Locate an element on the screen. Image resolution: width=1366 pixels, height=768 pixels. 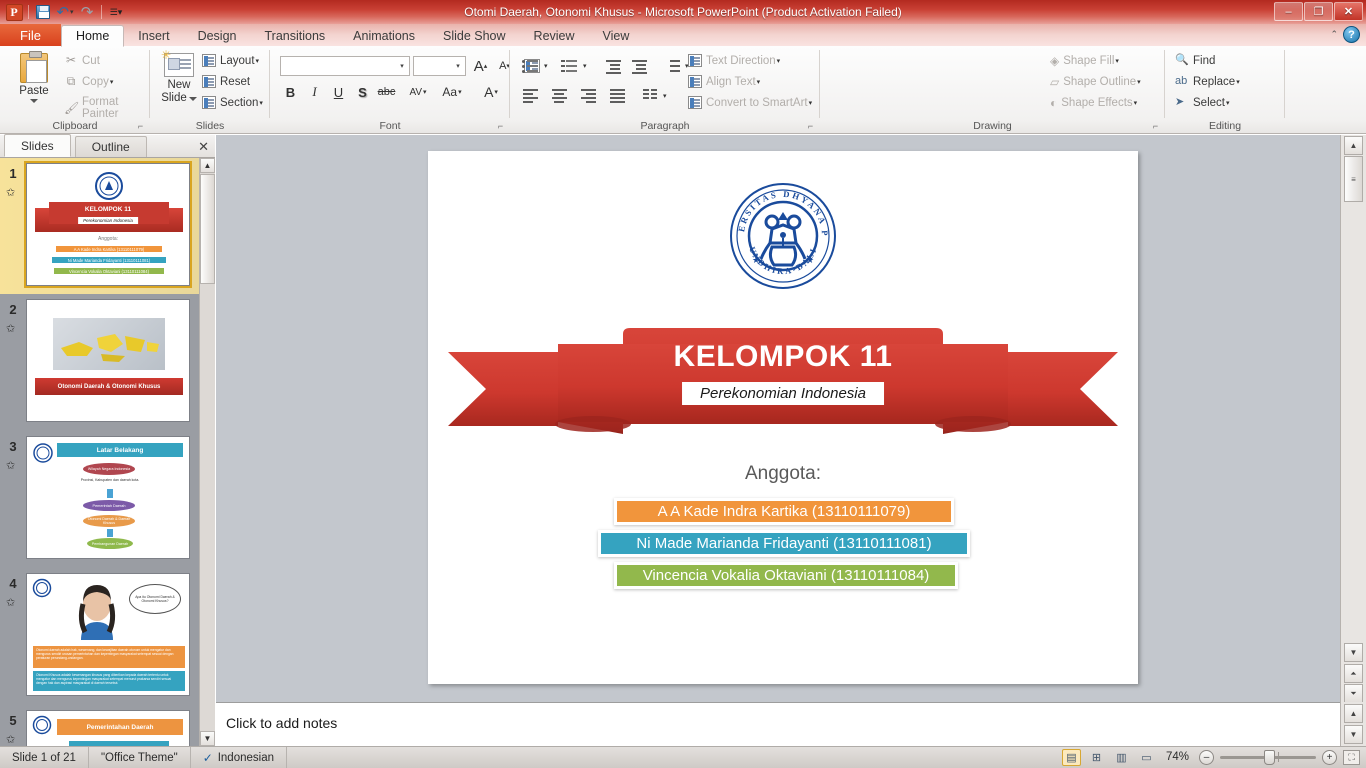
theme-indicator: "Office Theme" is located at coordinates (140, 757).